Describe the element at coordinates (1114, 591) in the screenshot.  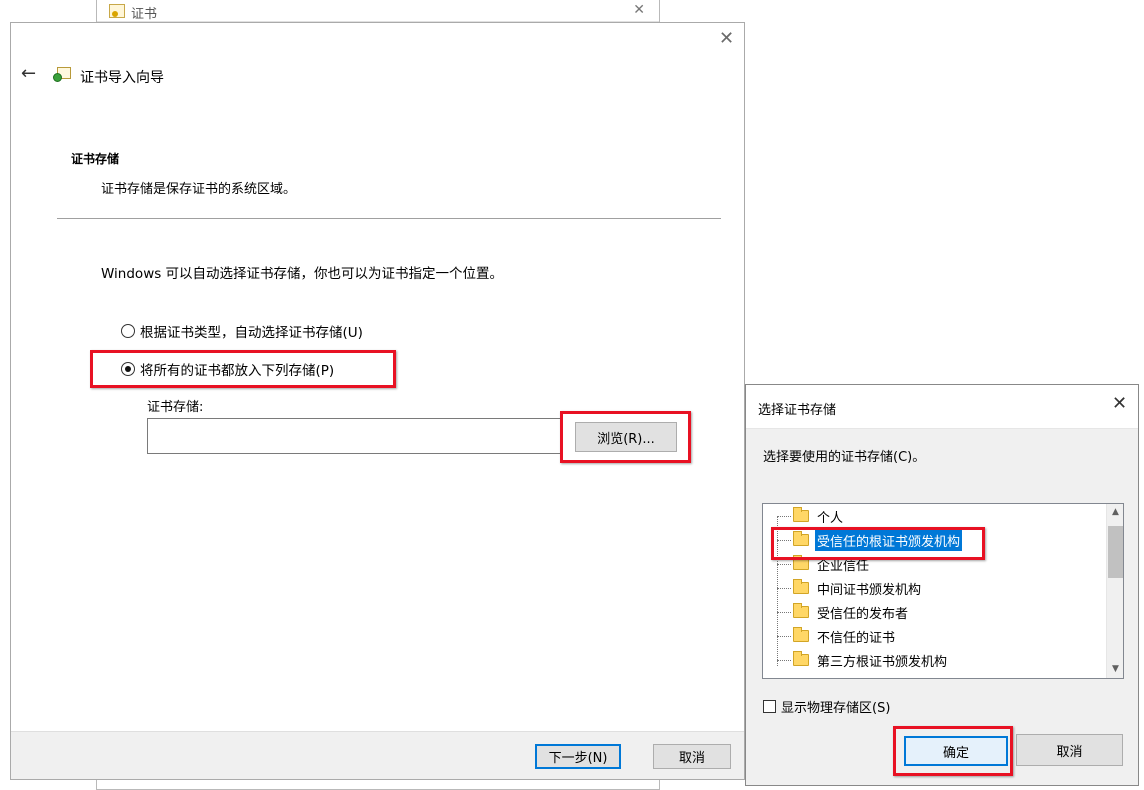
I see `vertical-scrollbar: ▲ ▼` at that location.